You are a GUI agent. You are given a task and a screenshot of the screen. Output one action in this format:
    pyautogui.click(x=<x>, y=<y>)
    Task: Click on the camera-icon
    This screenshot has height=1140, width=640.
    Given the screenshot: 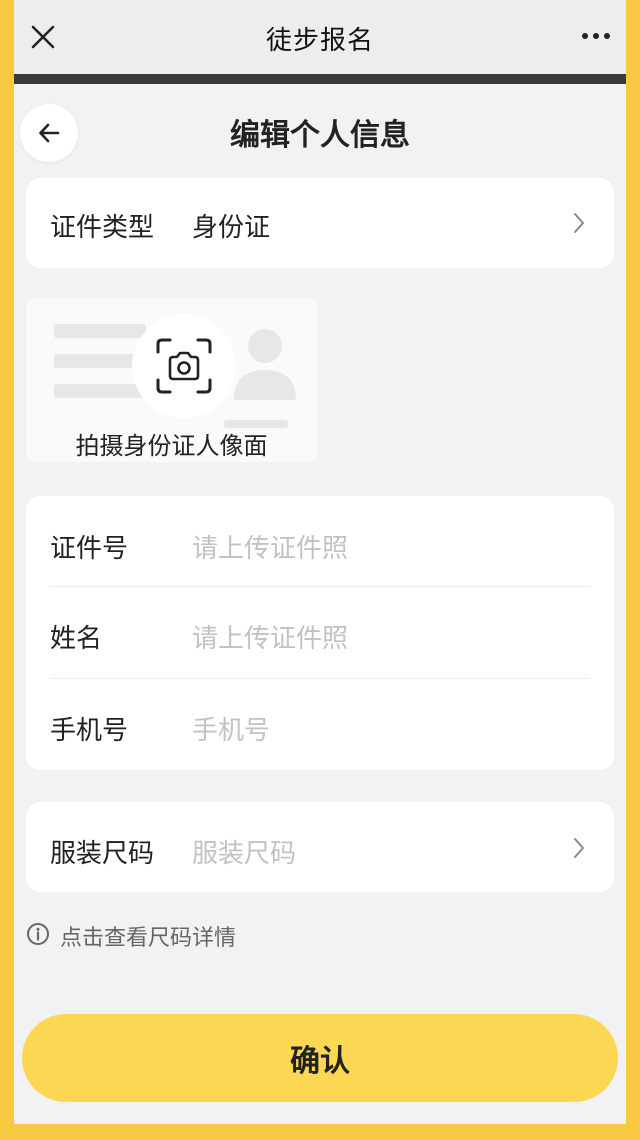 What is the action you would take?
    pyautogui.click(x=184, y=366)
    